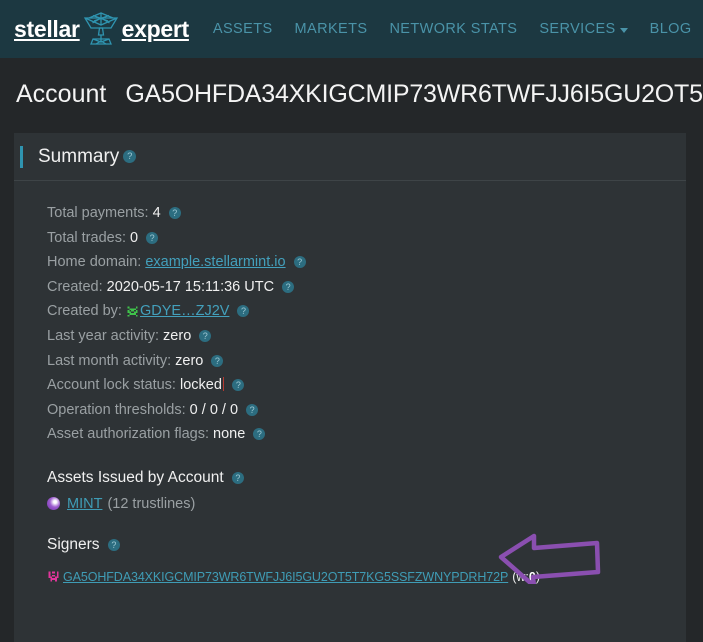 Image resolution: width=703 pixels, height=642 pixels. What do you see at coordinates (537, 576) in the screenshot?
I see `signer-weight-suffix: )` at bounding box center [537, 576].